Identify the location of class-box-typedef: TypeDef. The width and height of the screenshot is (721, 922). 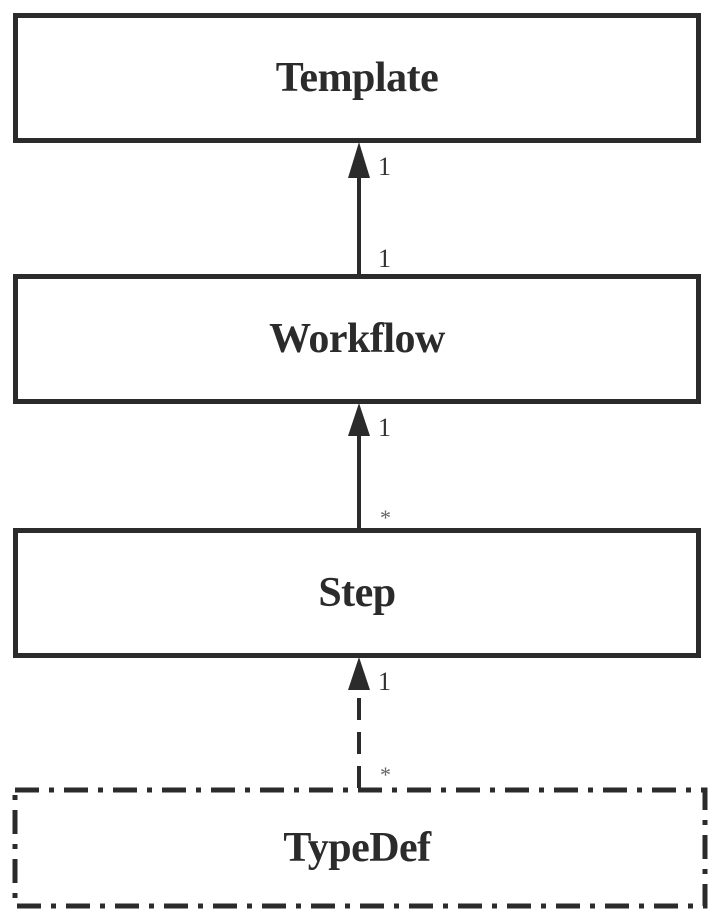
(357, 848).